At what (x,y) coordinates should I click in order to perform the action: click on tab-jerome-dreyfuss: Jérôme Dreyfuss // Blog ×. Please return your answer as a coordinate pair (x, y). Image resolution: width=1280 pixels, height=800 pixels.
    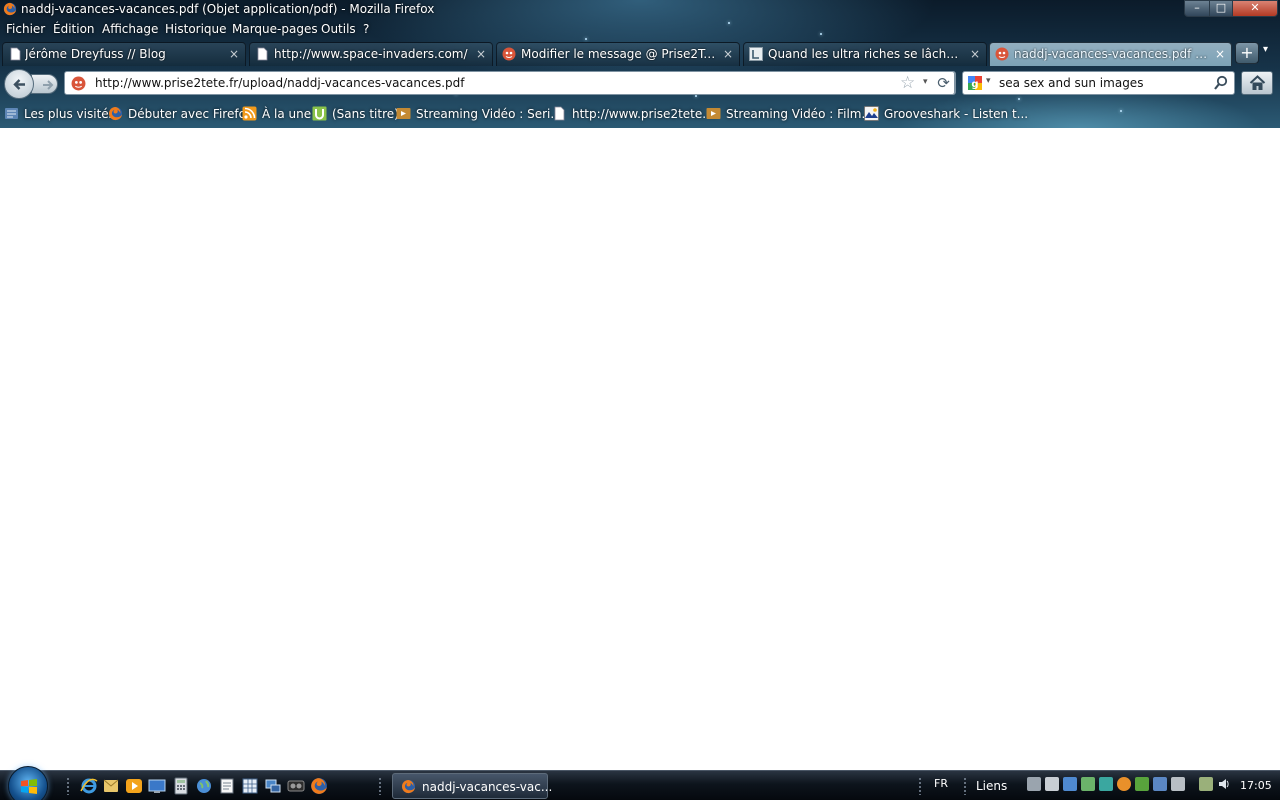
    Looking at the image, I should click on (124, 54).